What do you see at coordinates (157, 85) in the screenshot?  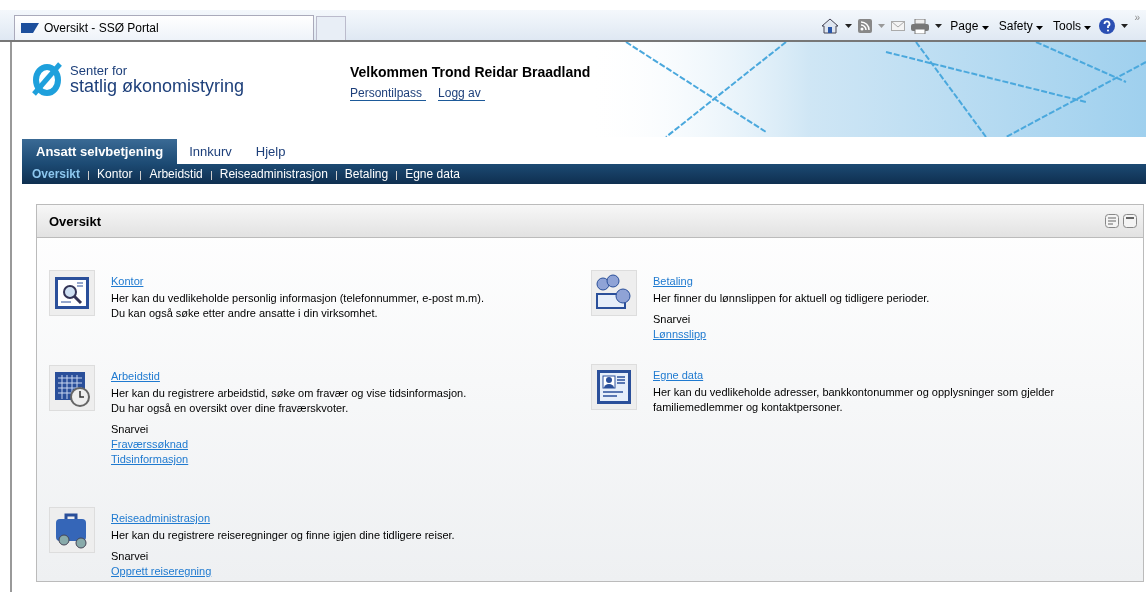 I see `logo-text: statlig økonomistyring` at bounding box center [157, 85].